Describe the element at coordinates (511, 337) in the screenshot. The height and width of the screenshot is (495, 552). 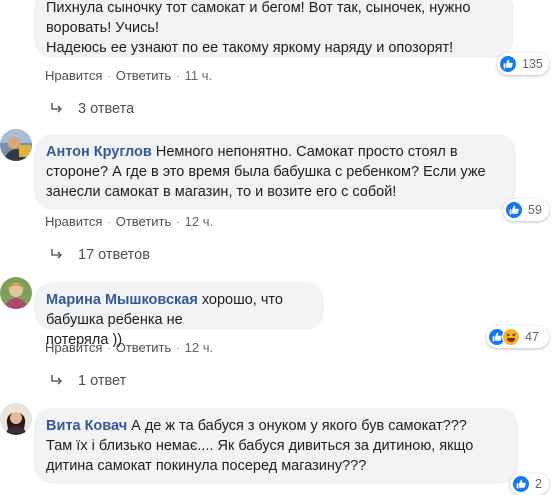
I see `haha-reaction-icon` at that location.